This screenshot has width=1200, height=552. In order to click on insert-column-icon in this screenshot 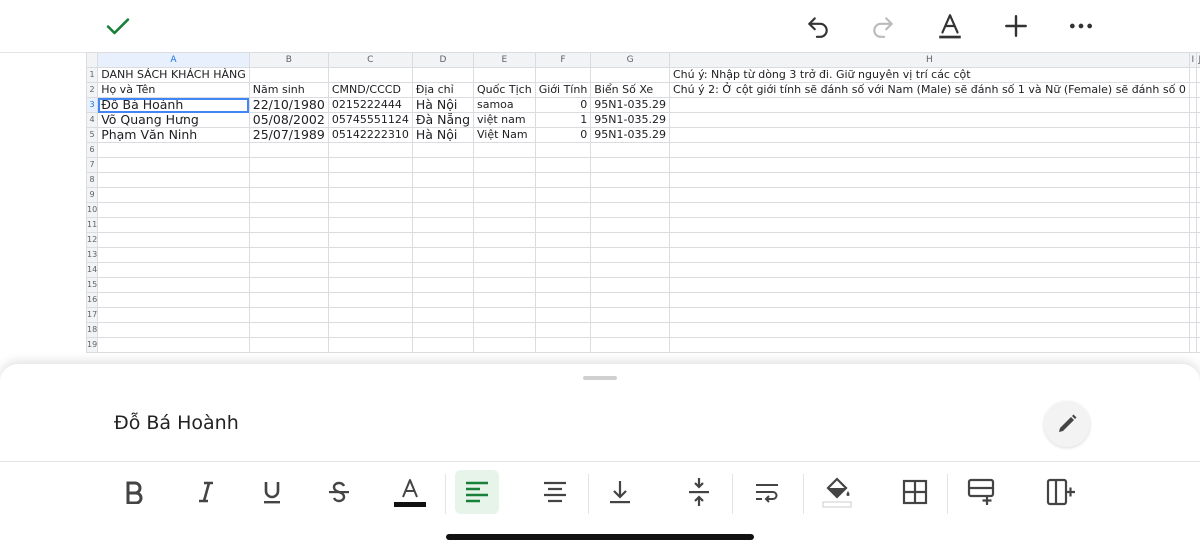, I will do `click(1061, 492)`.